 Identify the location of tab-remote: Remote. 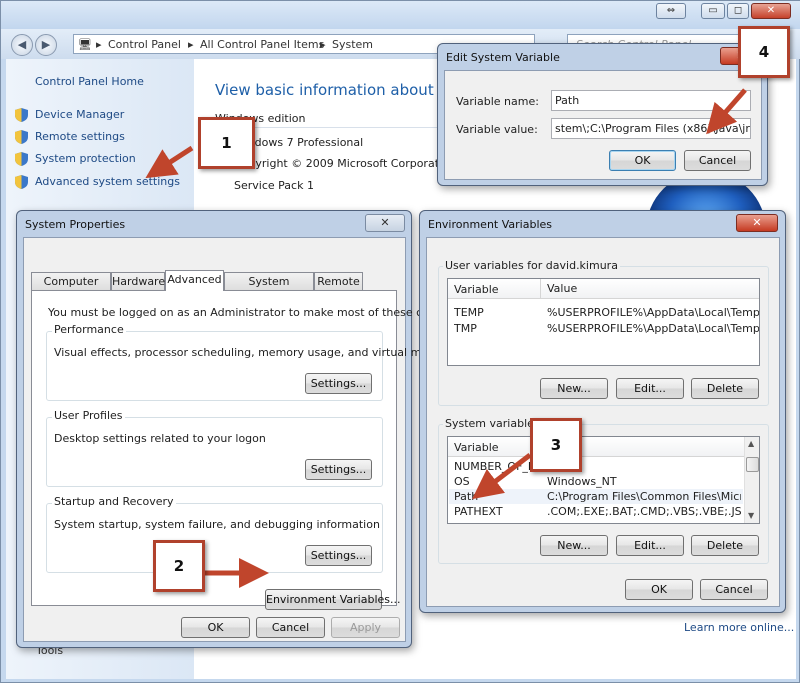
(338, 281).